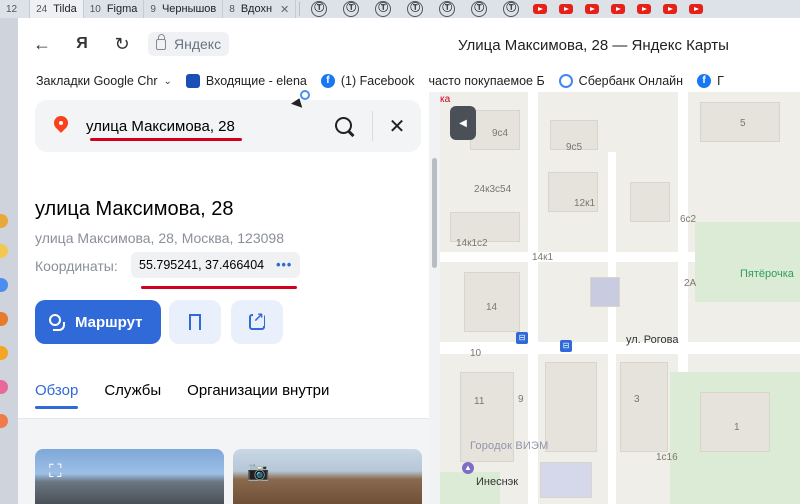  Describe the element at coordinates (620, 81) in the screenshot. I see `bookmark-sberbank: Сбербанк Онлайн` at that location.